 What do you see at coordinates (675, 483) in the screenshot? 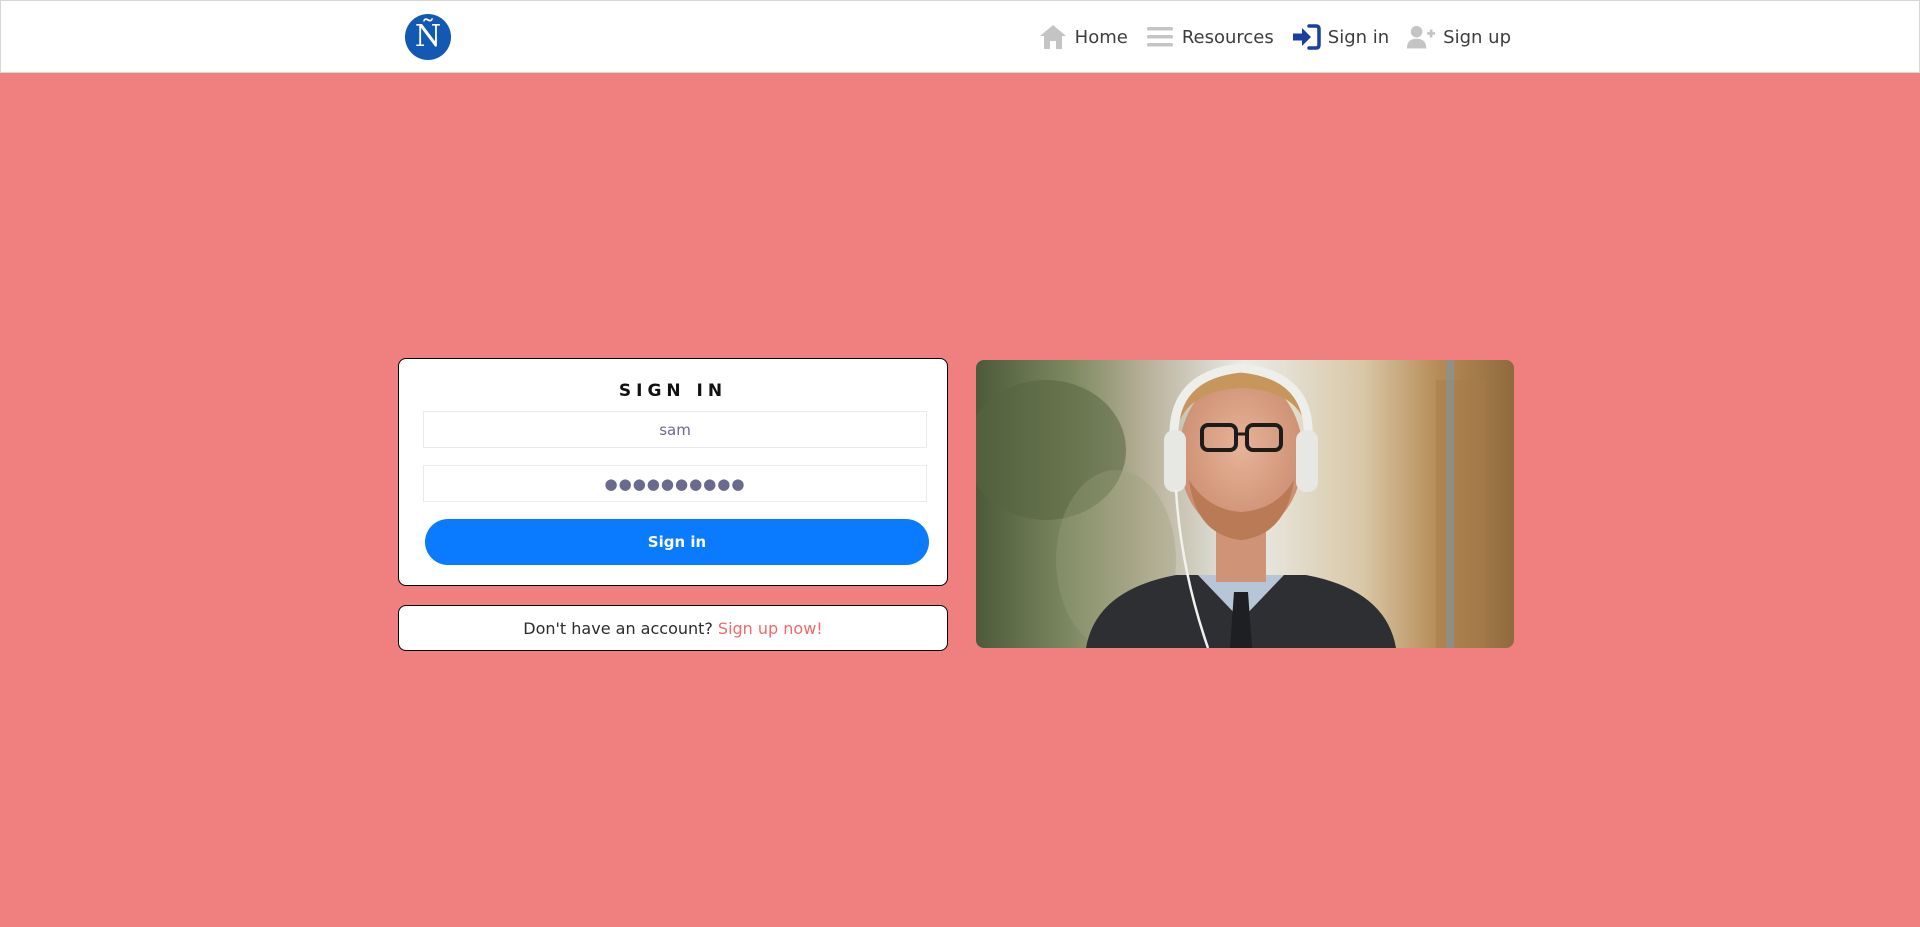
I see `password-field` at bounding box center [675, 483].